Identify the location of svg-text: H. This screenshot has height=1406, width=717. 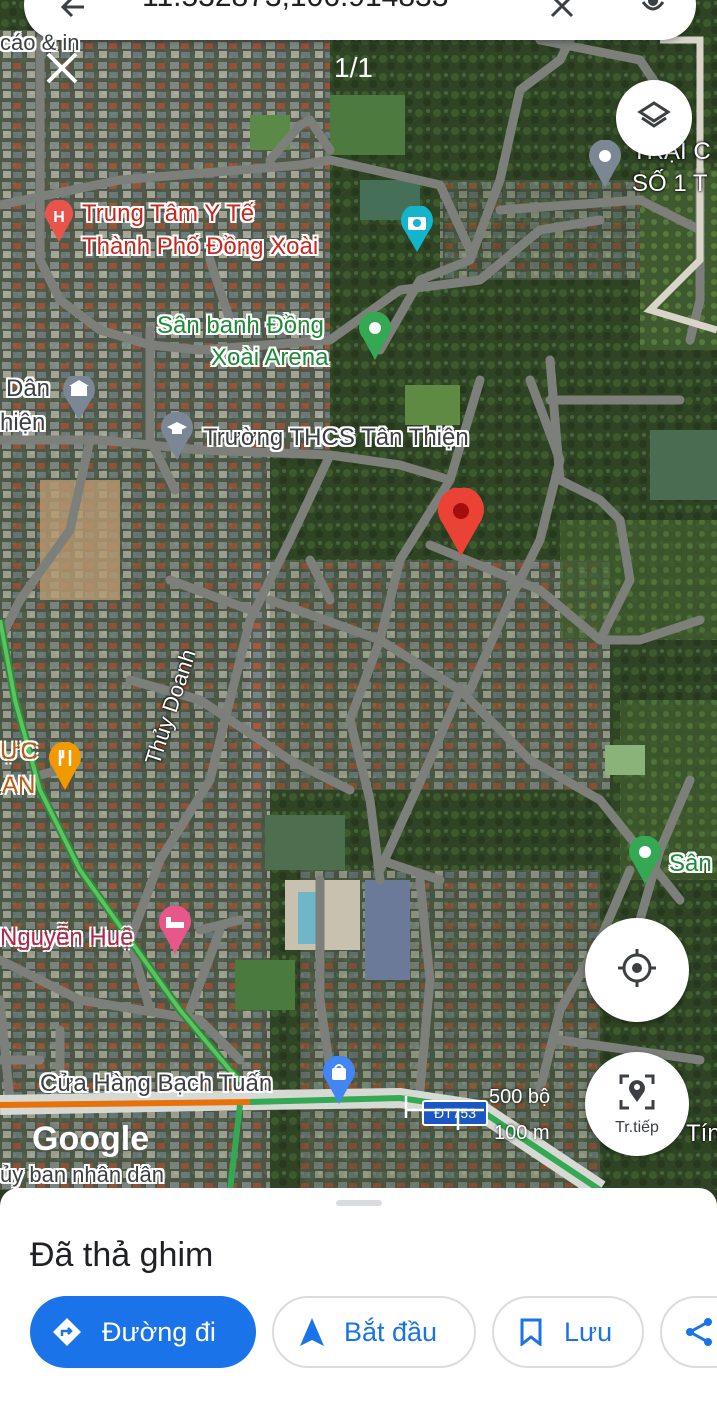
(59, 217).